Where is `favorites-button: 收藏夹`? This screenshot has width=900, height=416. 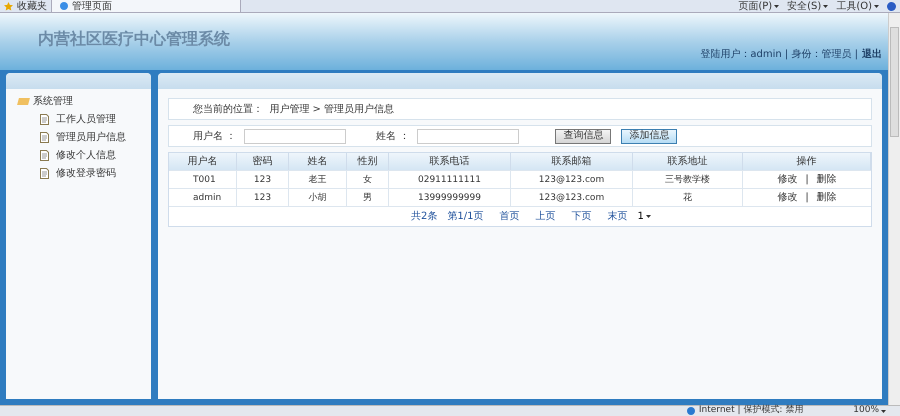
favorites-button: 收藏夹 is located at coordinates (25, 6).